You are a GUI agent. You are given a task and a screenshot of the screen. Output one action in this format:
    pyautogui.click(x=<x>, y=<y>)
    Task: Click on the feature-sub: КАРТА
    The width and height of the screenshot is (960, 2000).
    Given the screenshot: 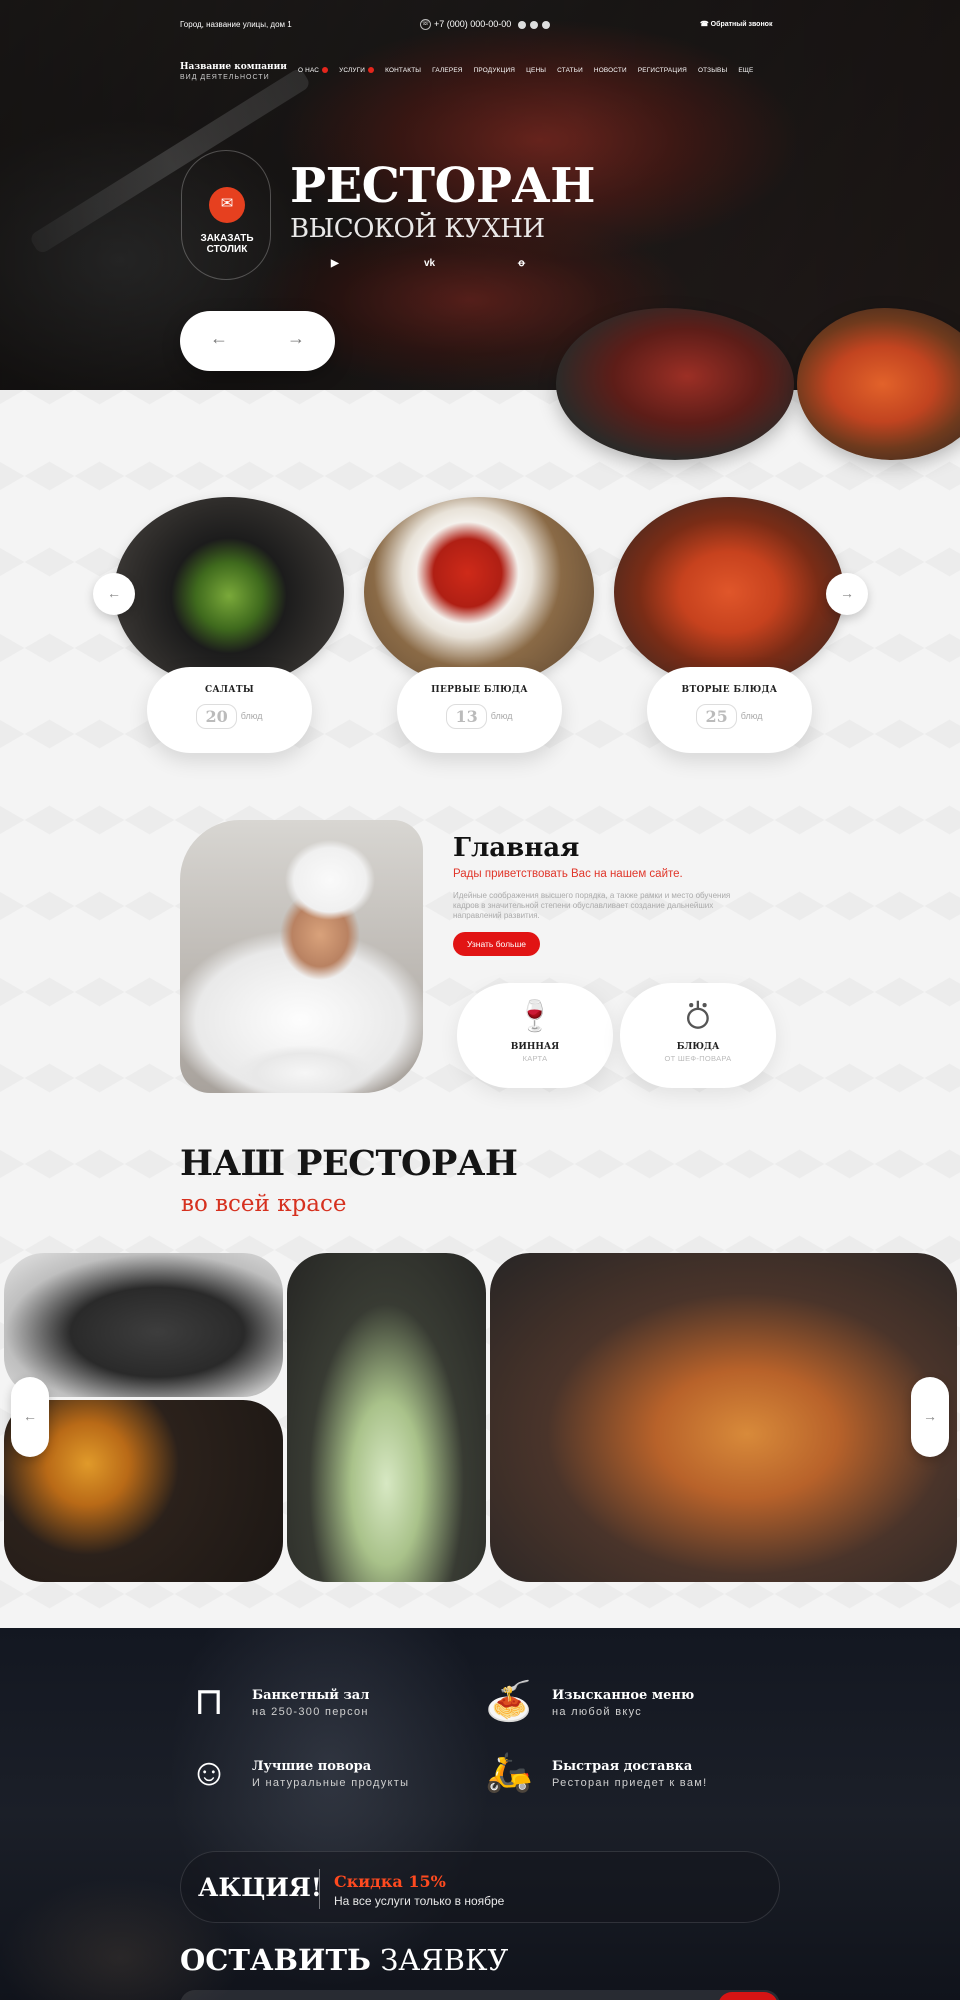 What is the action you would take?
    pyautogui.click(x=535, y=1058)
    